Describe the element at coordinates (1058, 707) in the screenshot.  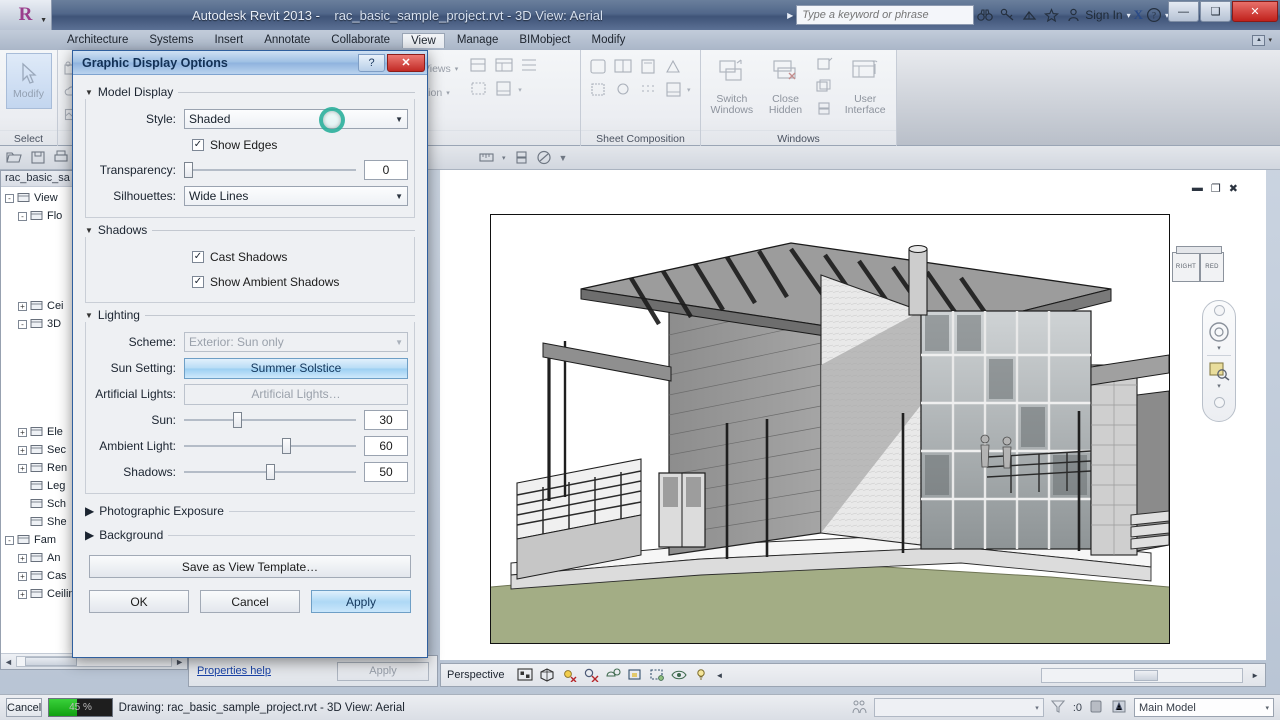
I see `filter-icon` at that location.